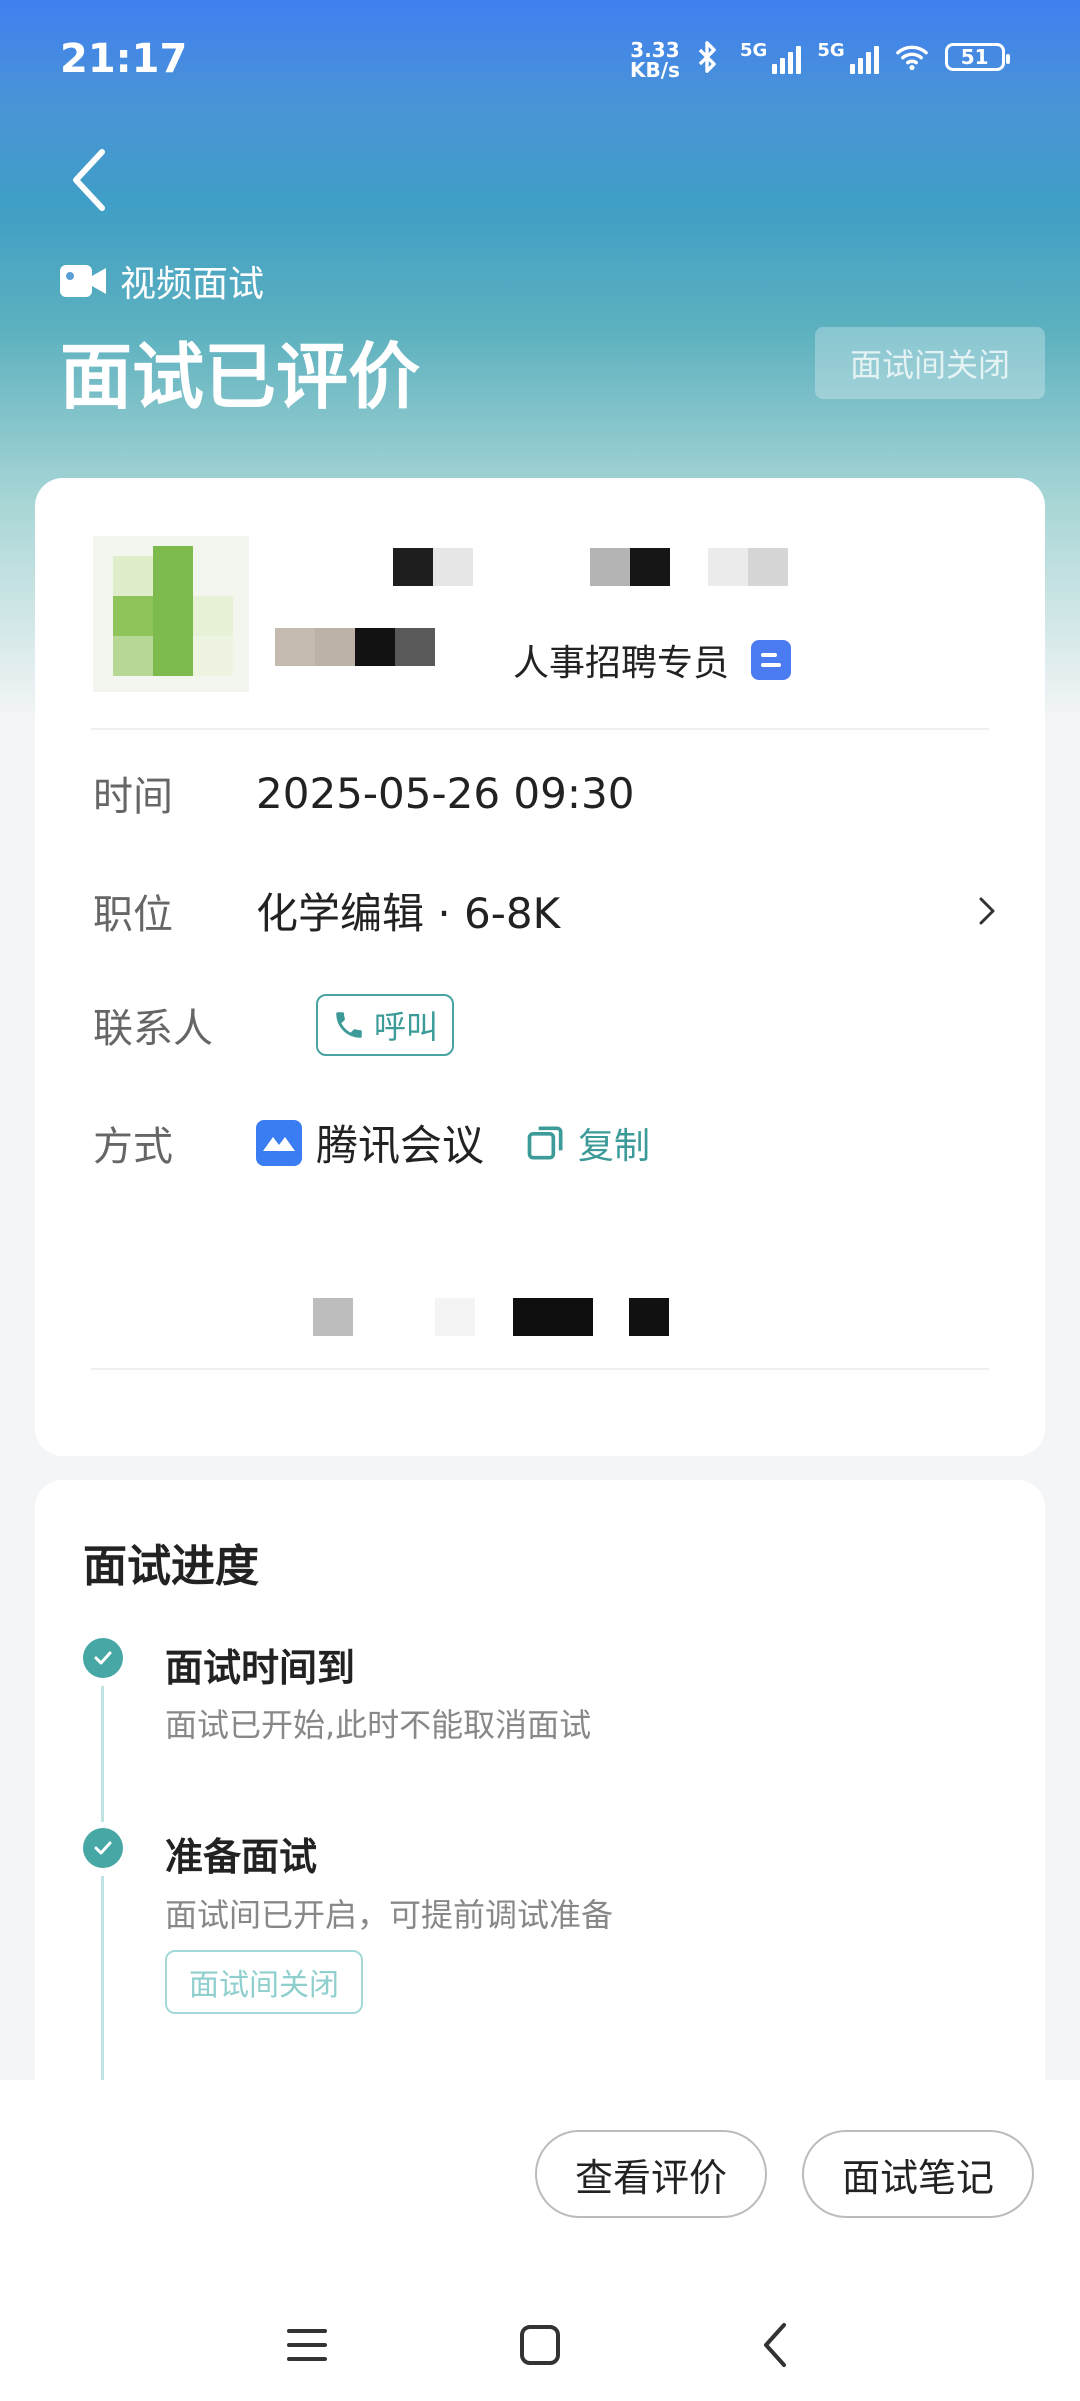 Image resolution: width=1080 pixels, height=2401 pixels. What do you see at coordinates (264, 1982) in the screenshot?
I see `room-closed-tag: 面试间关闭` at bounding box center [264, 1982].